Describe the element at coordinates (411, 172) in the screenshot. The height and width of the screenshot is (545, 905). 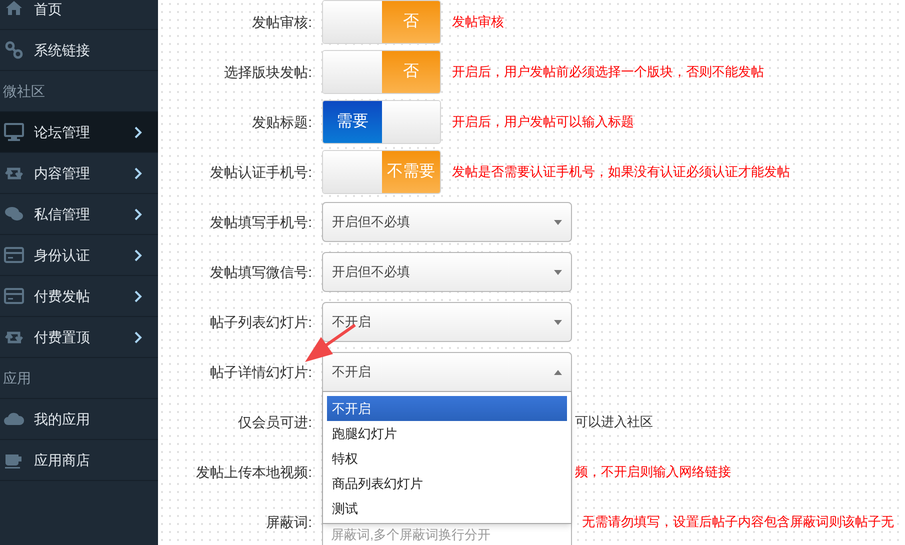
I see `toggle-value: 不需要` at that location.